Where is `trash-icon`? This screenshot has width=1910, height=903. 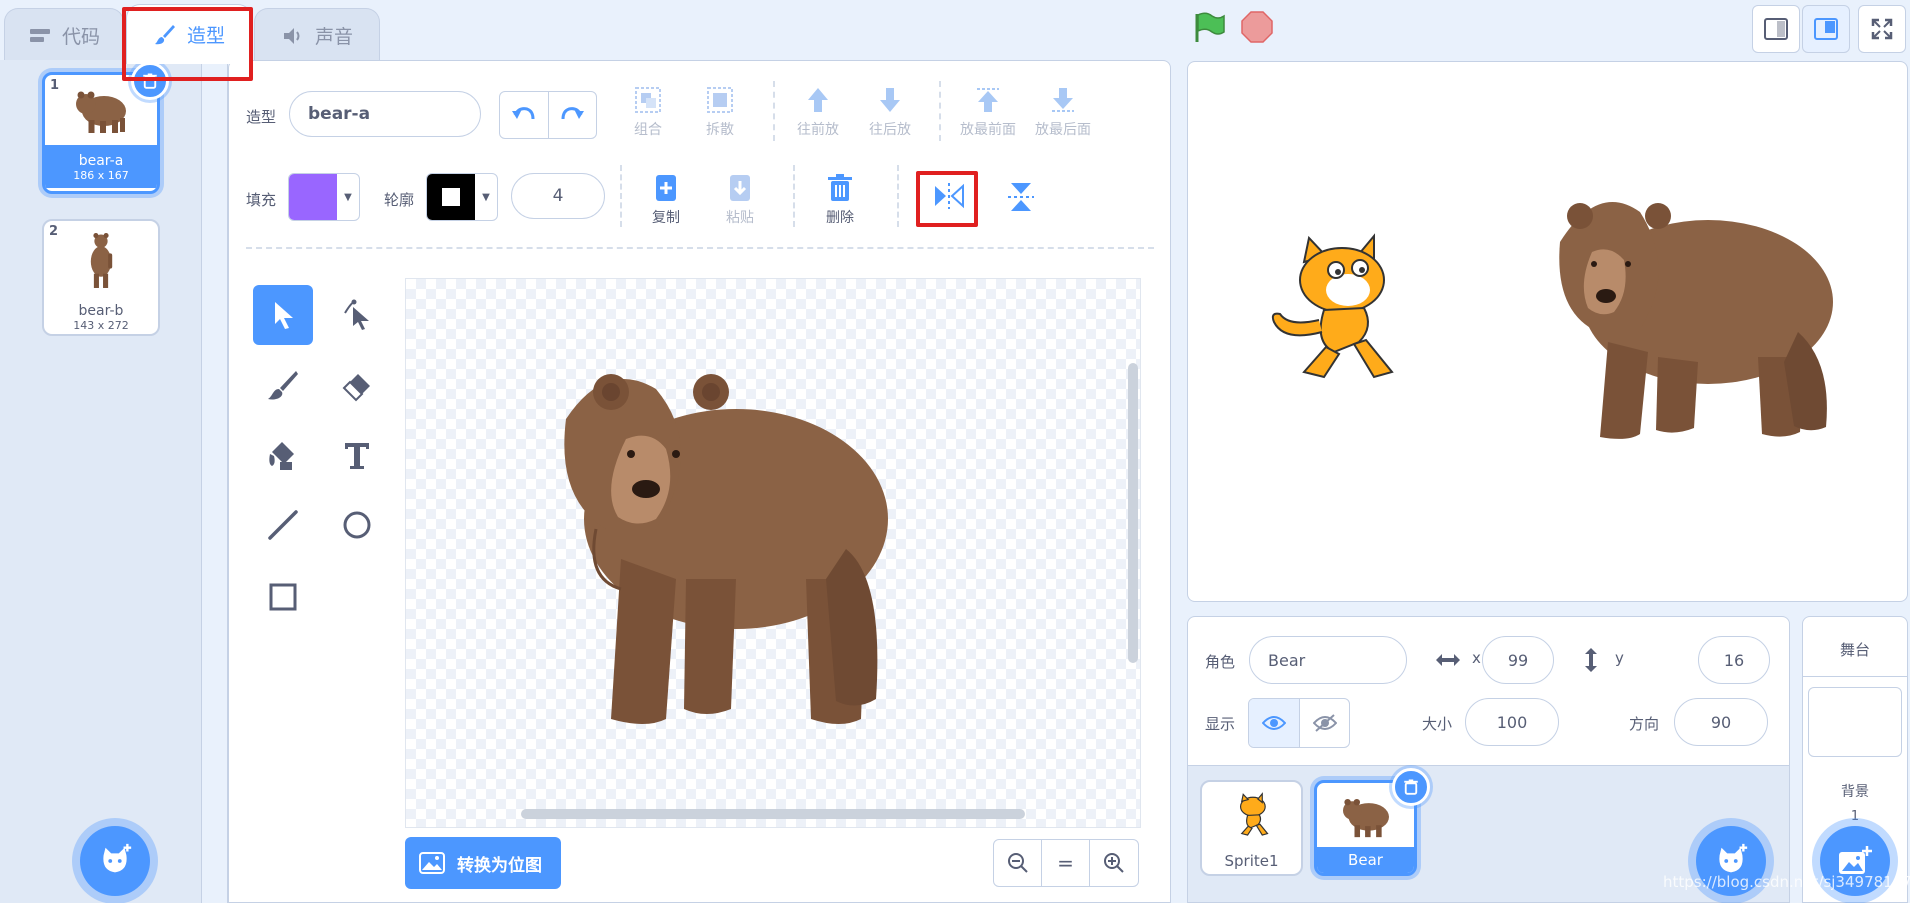
trash-icon is located at coordinates (1411, 787).